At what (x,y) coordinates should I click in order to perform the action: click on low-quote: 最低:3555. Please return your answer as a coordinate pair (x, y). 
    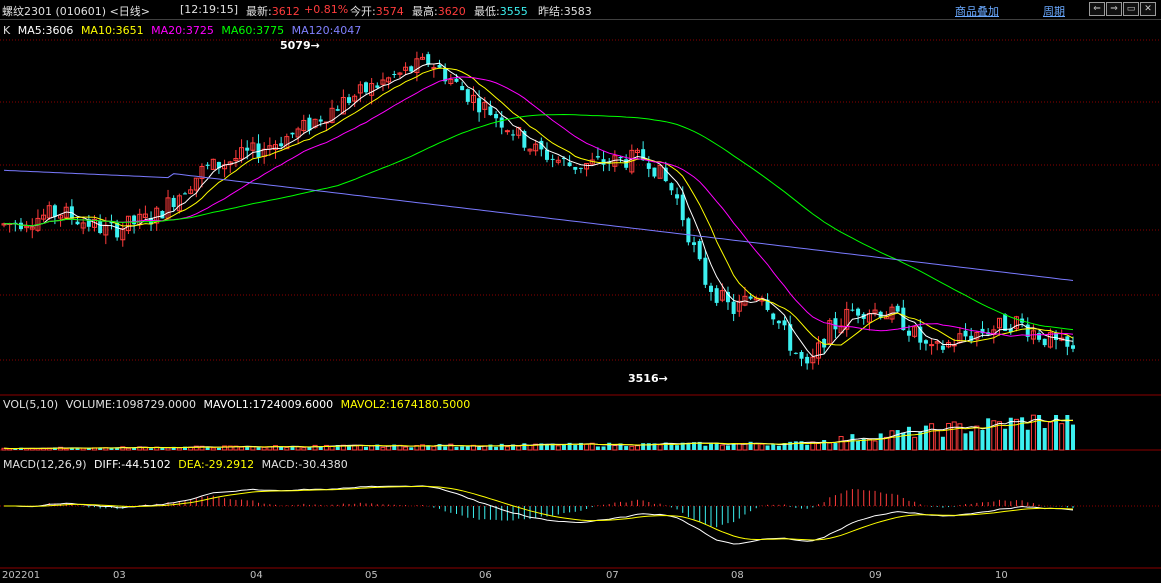
    Looking at the image, I should click on (501, 11).